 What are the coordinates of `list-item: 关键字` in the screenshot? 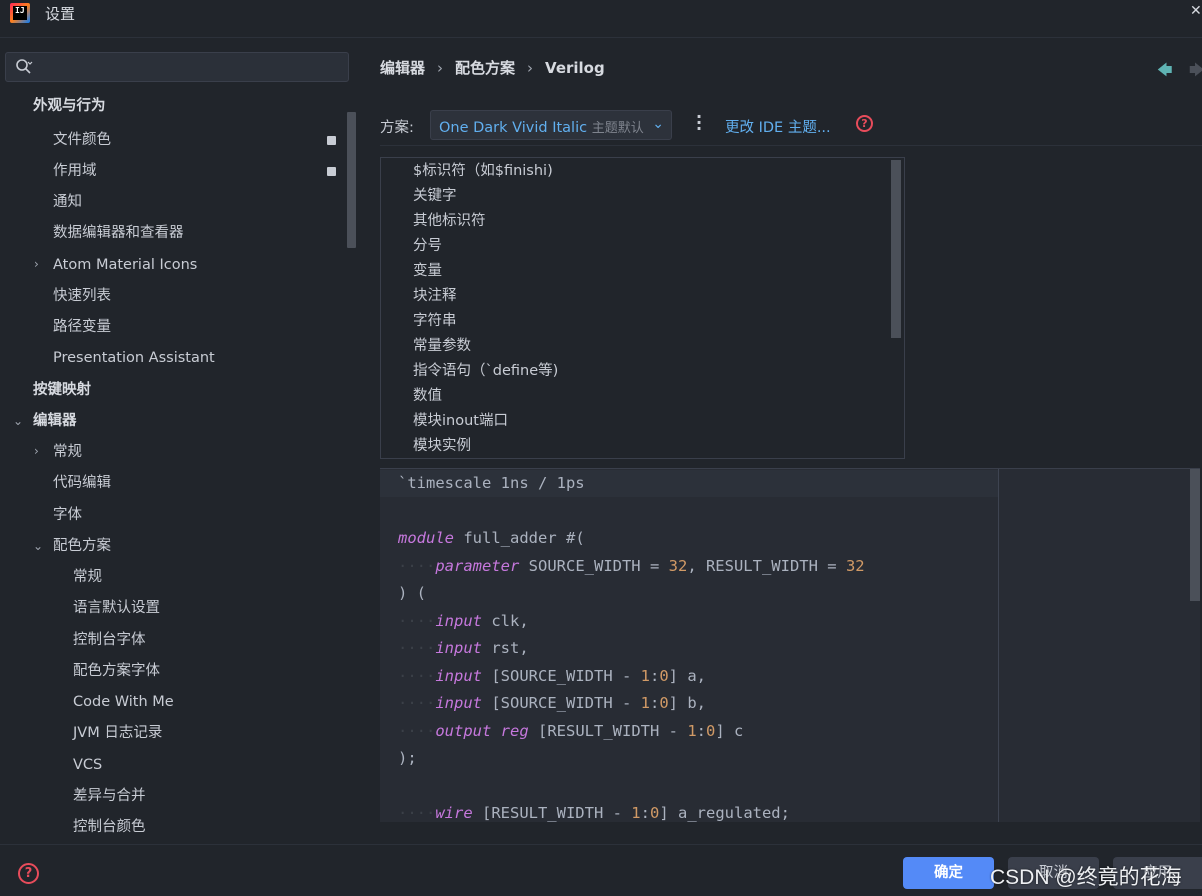 It's located at (435, 196).